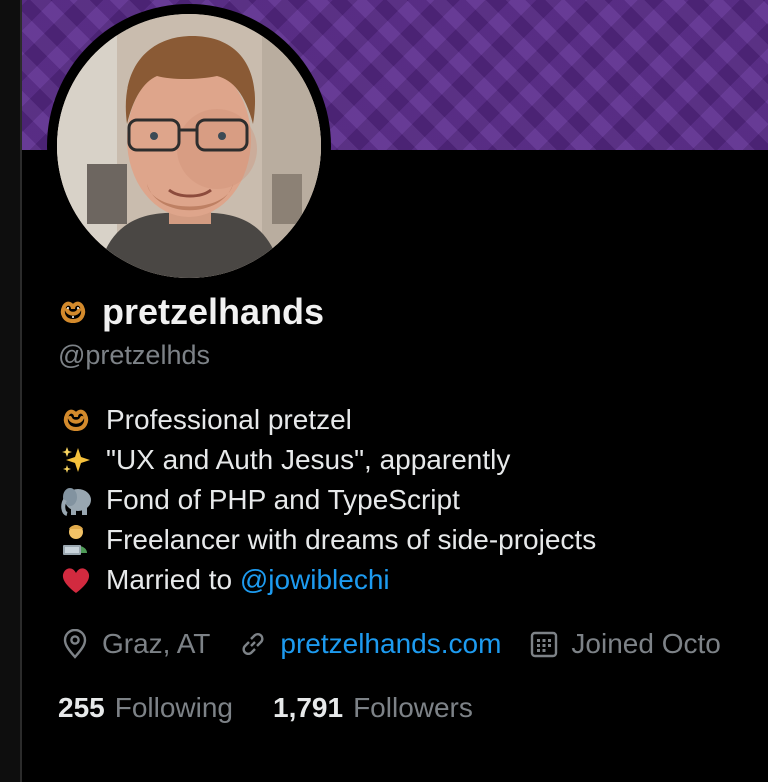 Image resolution: width=768 pixels, height=782 pixels. What do you see at coordinates (76, 460) in the screenshot?
I see `sparkles-icon` at bounding box center [76, 460].